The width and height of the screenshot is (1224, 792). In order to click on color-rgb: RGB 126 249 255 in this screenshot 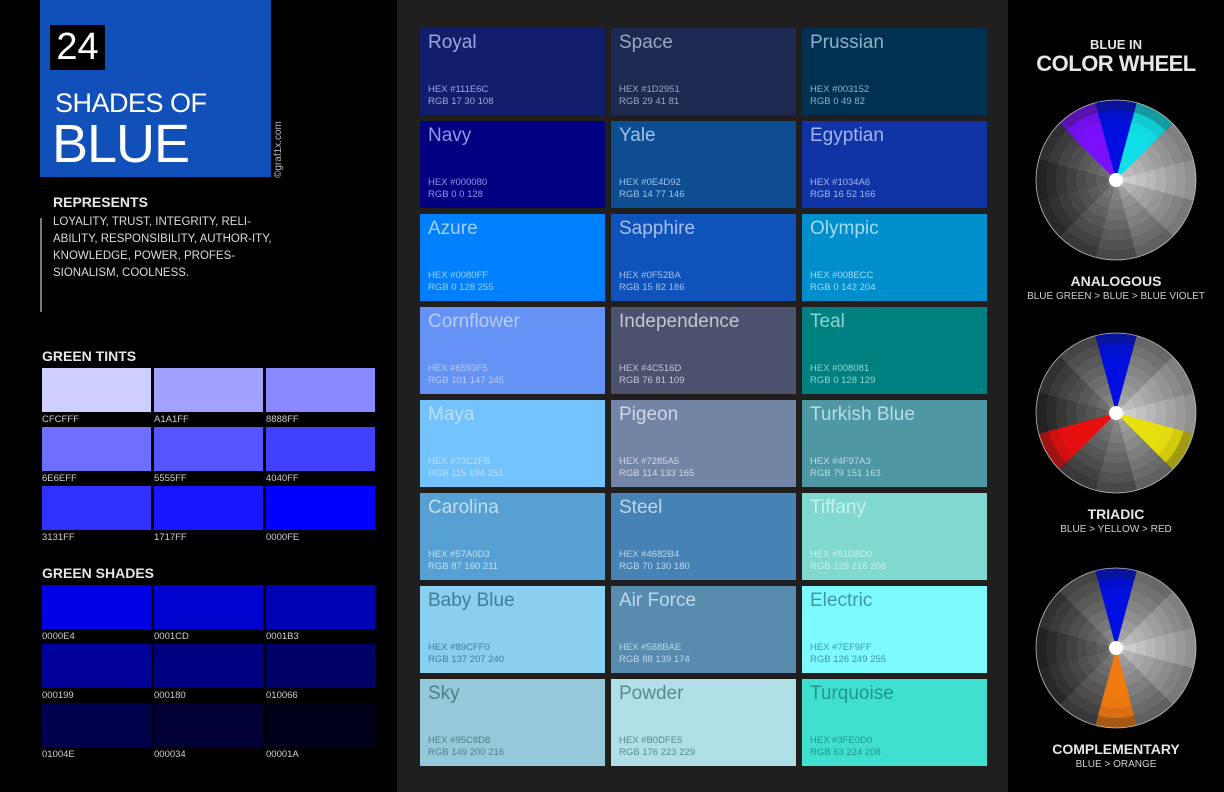, I will do `click(848, 659)`.